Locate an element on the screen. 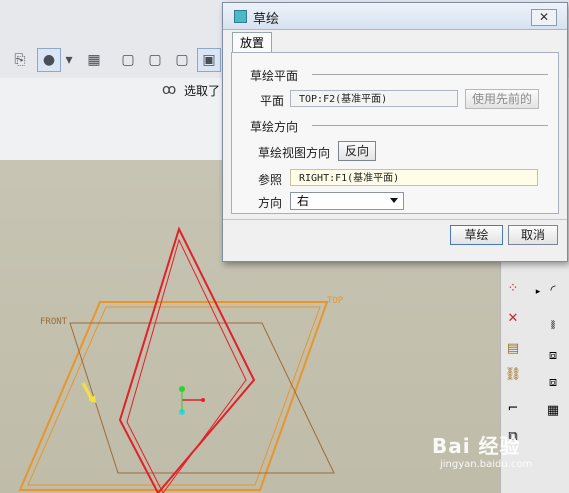  plane-label: 平面 is located at coordinates (272, 101).